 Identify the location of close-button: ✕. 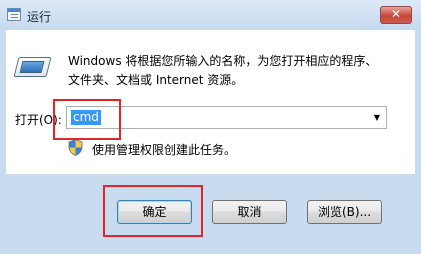
(396, 15).